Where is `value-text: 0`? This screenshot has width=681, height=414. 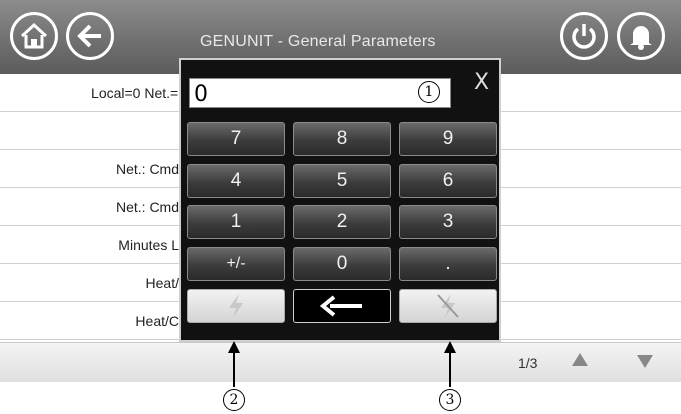 value-text: 0 is located at coordinates (201, 94).